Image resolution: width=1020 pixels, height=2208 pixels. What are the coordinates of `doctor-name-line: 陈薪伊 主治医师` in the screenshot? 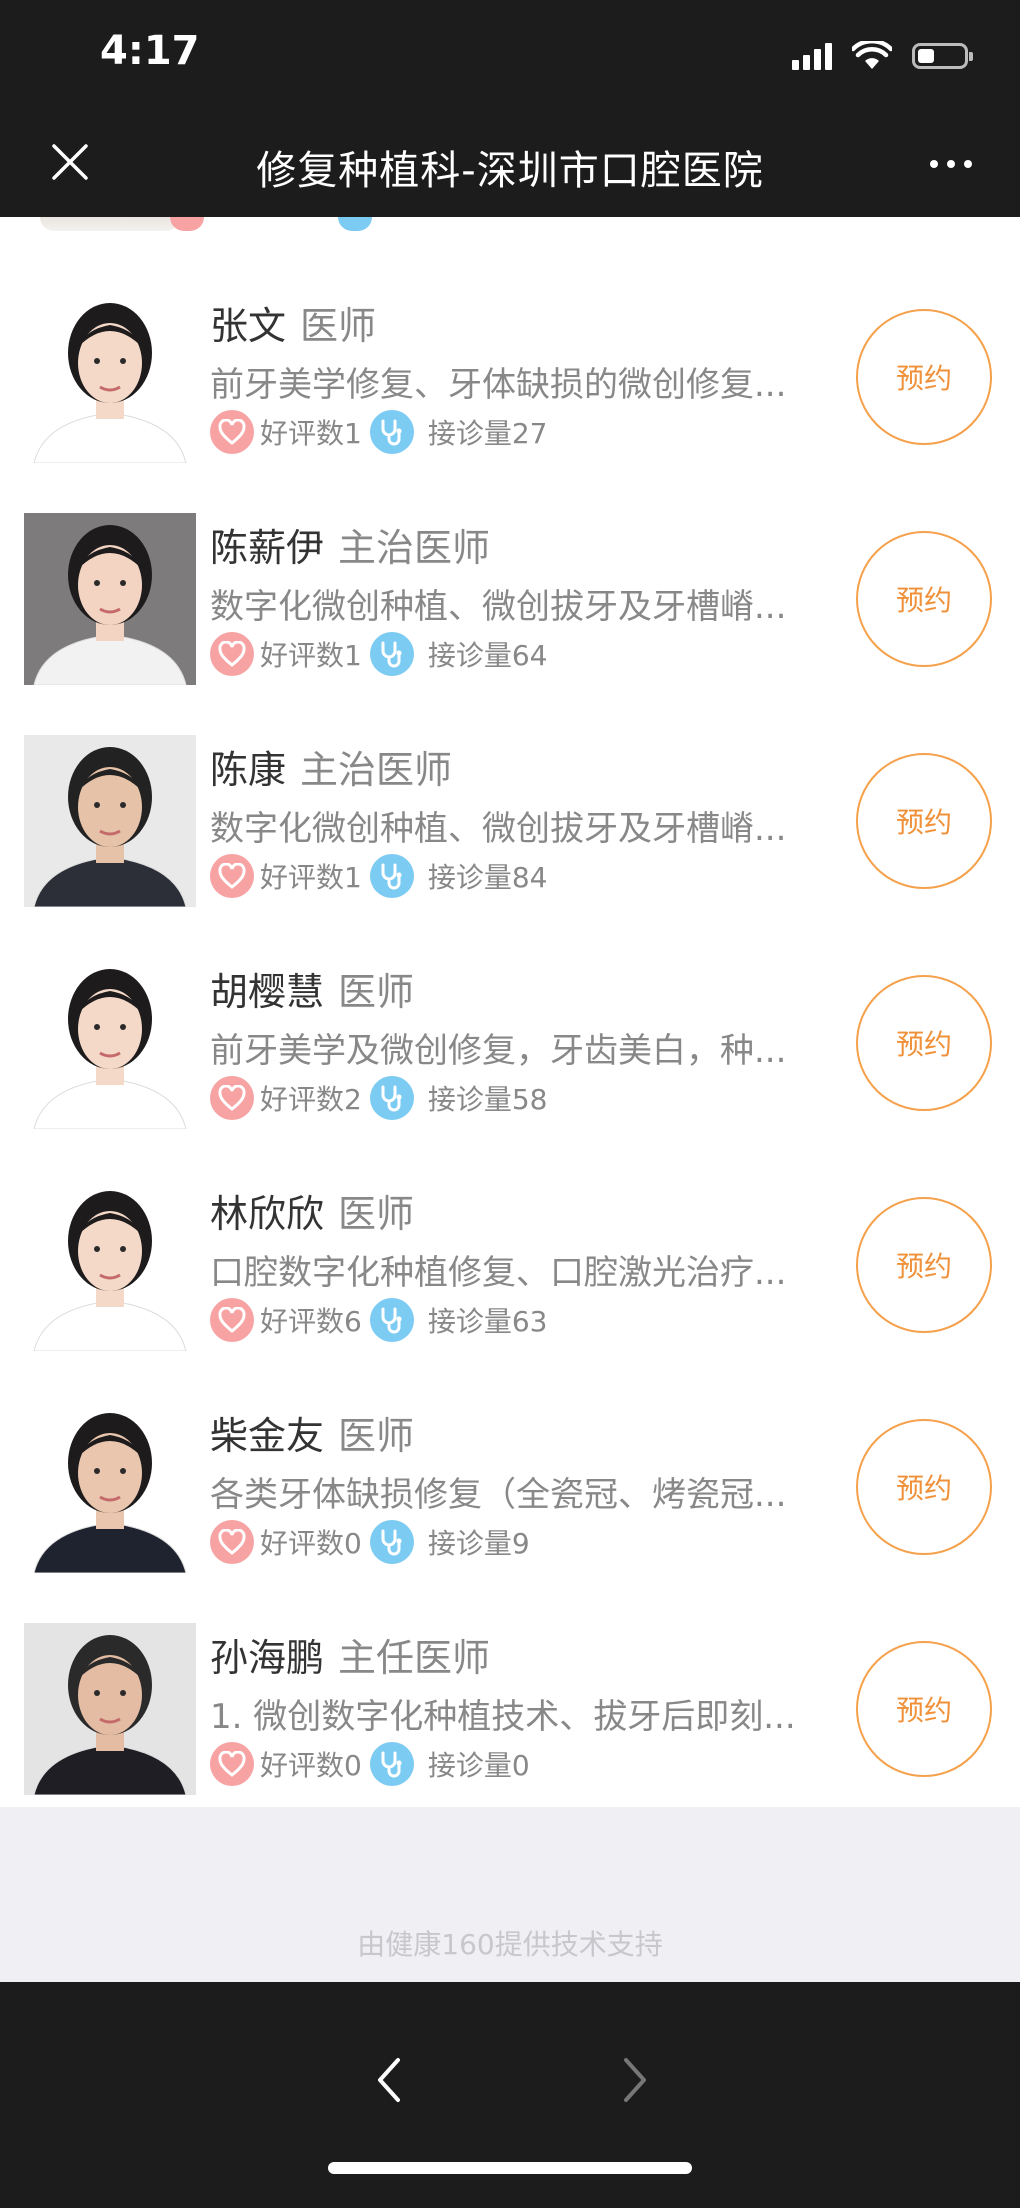 It's located at (350, 544).